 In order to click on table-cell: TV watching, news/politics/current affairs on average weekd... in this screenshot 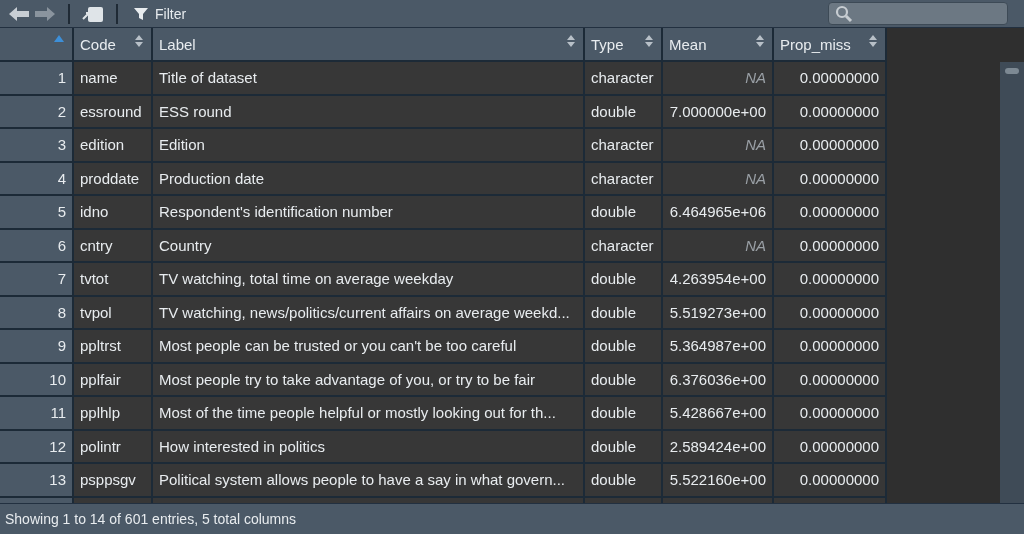, I will do `click(369, 313)`.